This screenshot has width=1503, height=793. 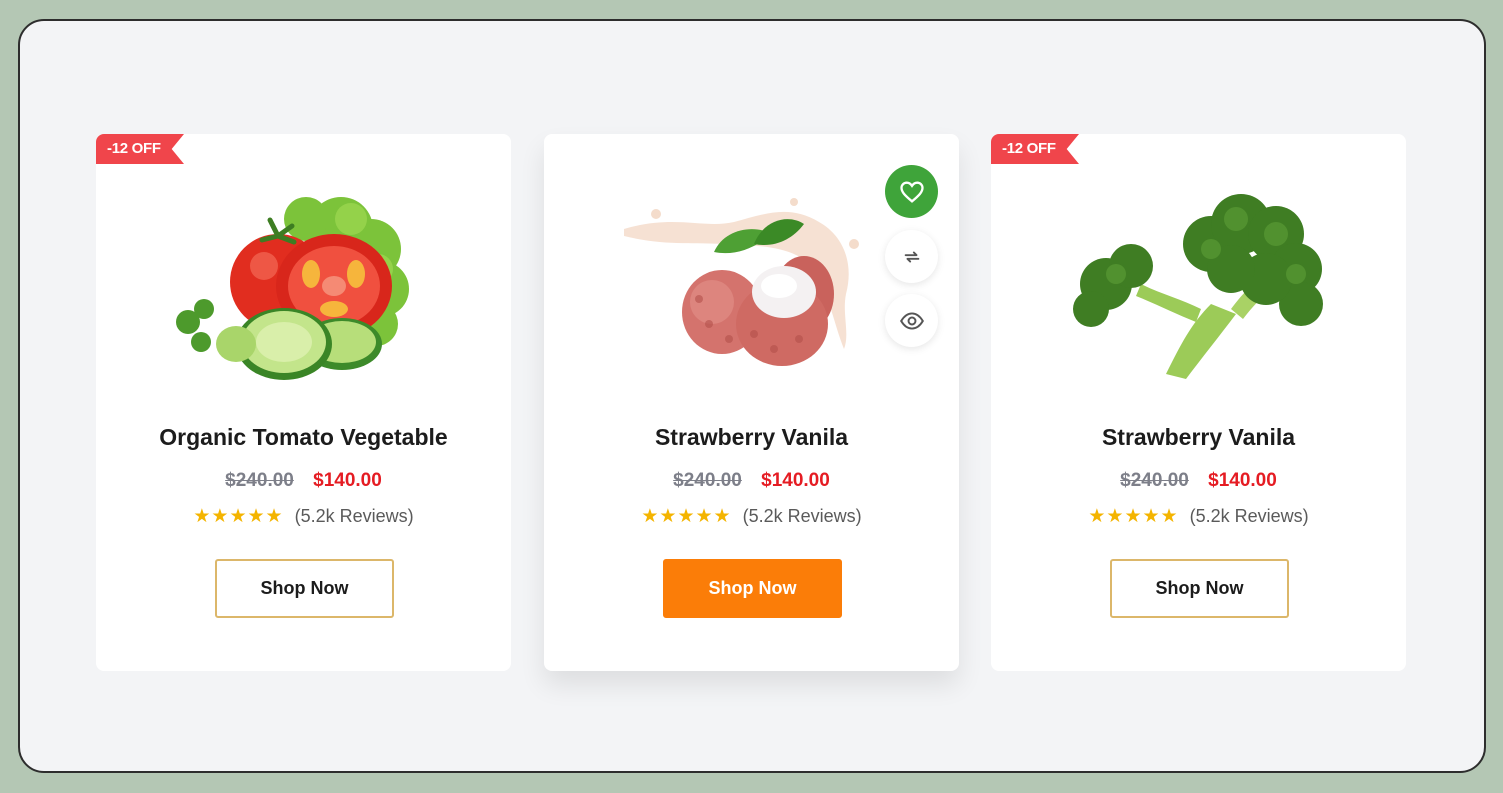 I want to click on quick-view-button, so click(x=911, y=320).